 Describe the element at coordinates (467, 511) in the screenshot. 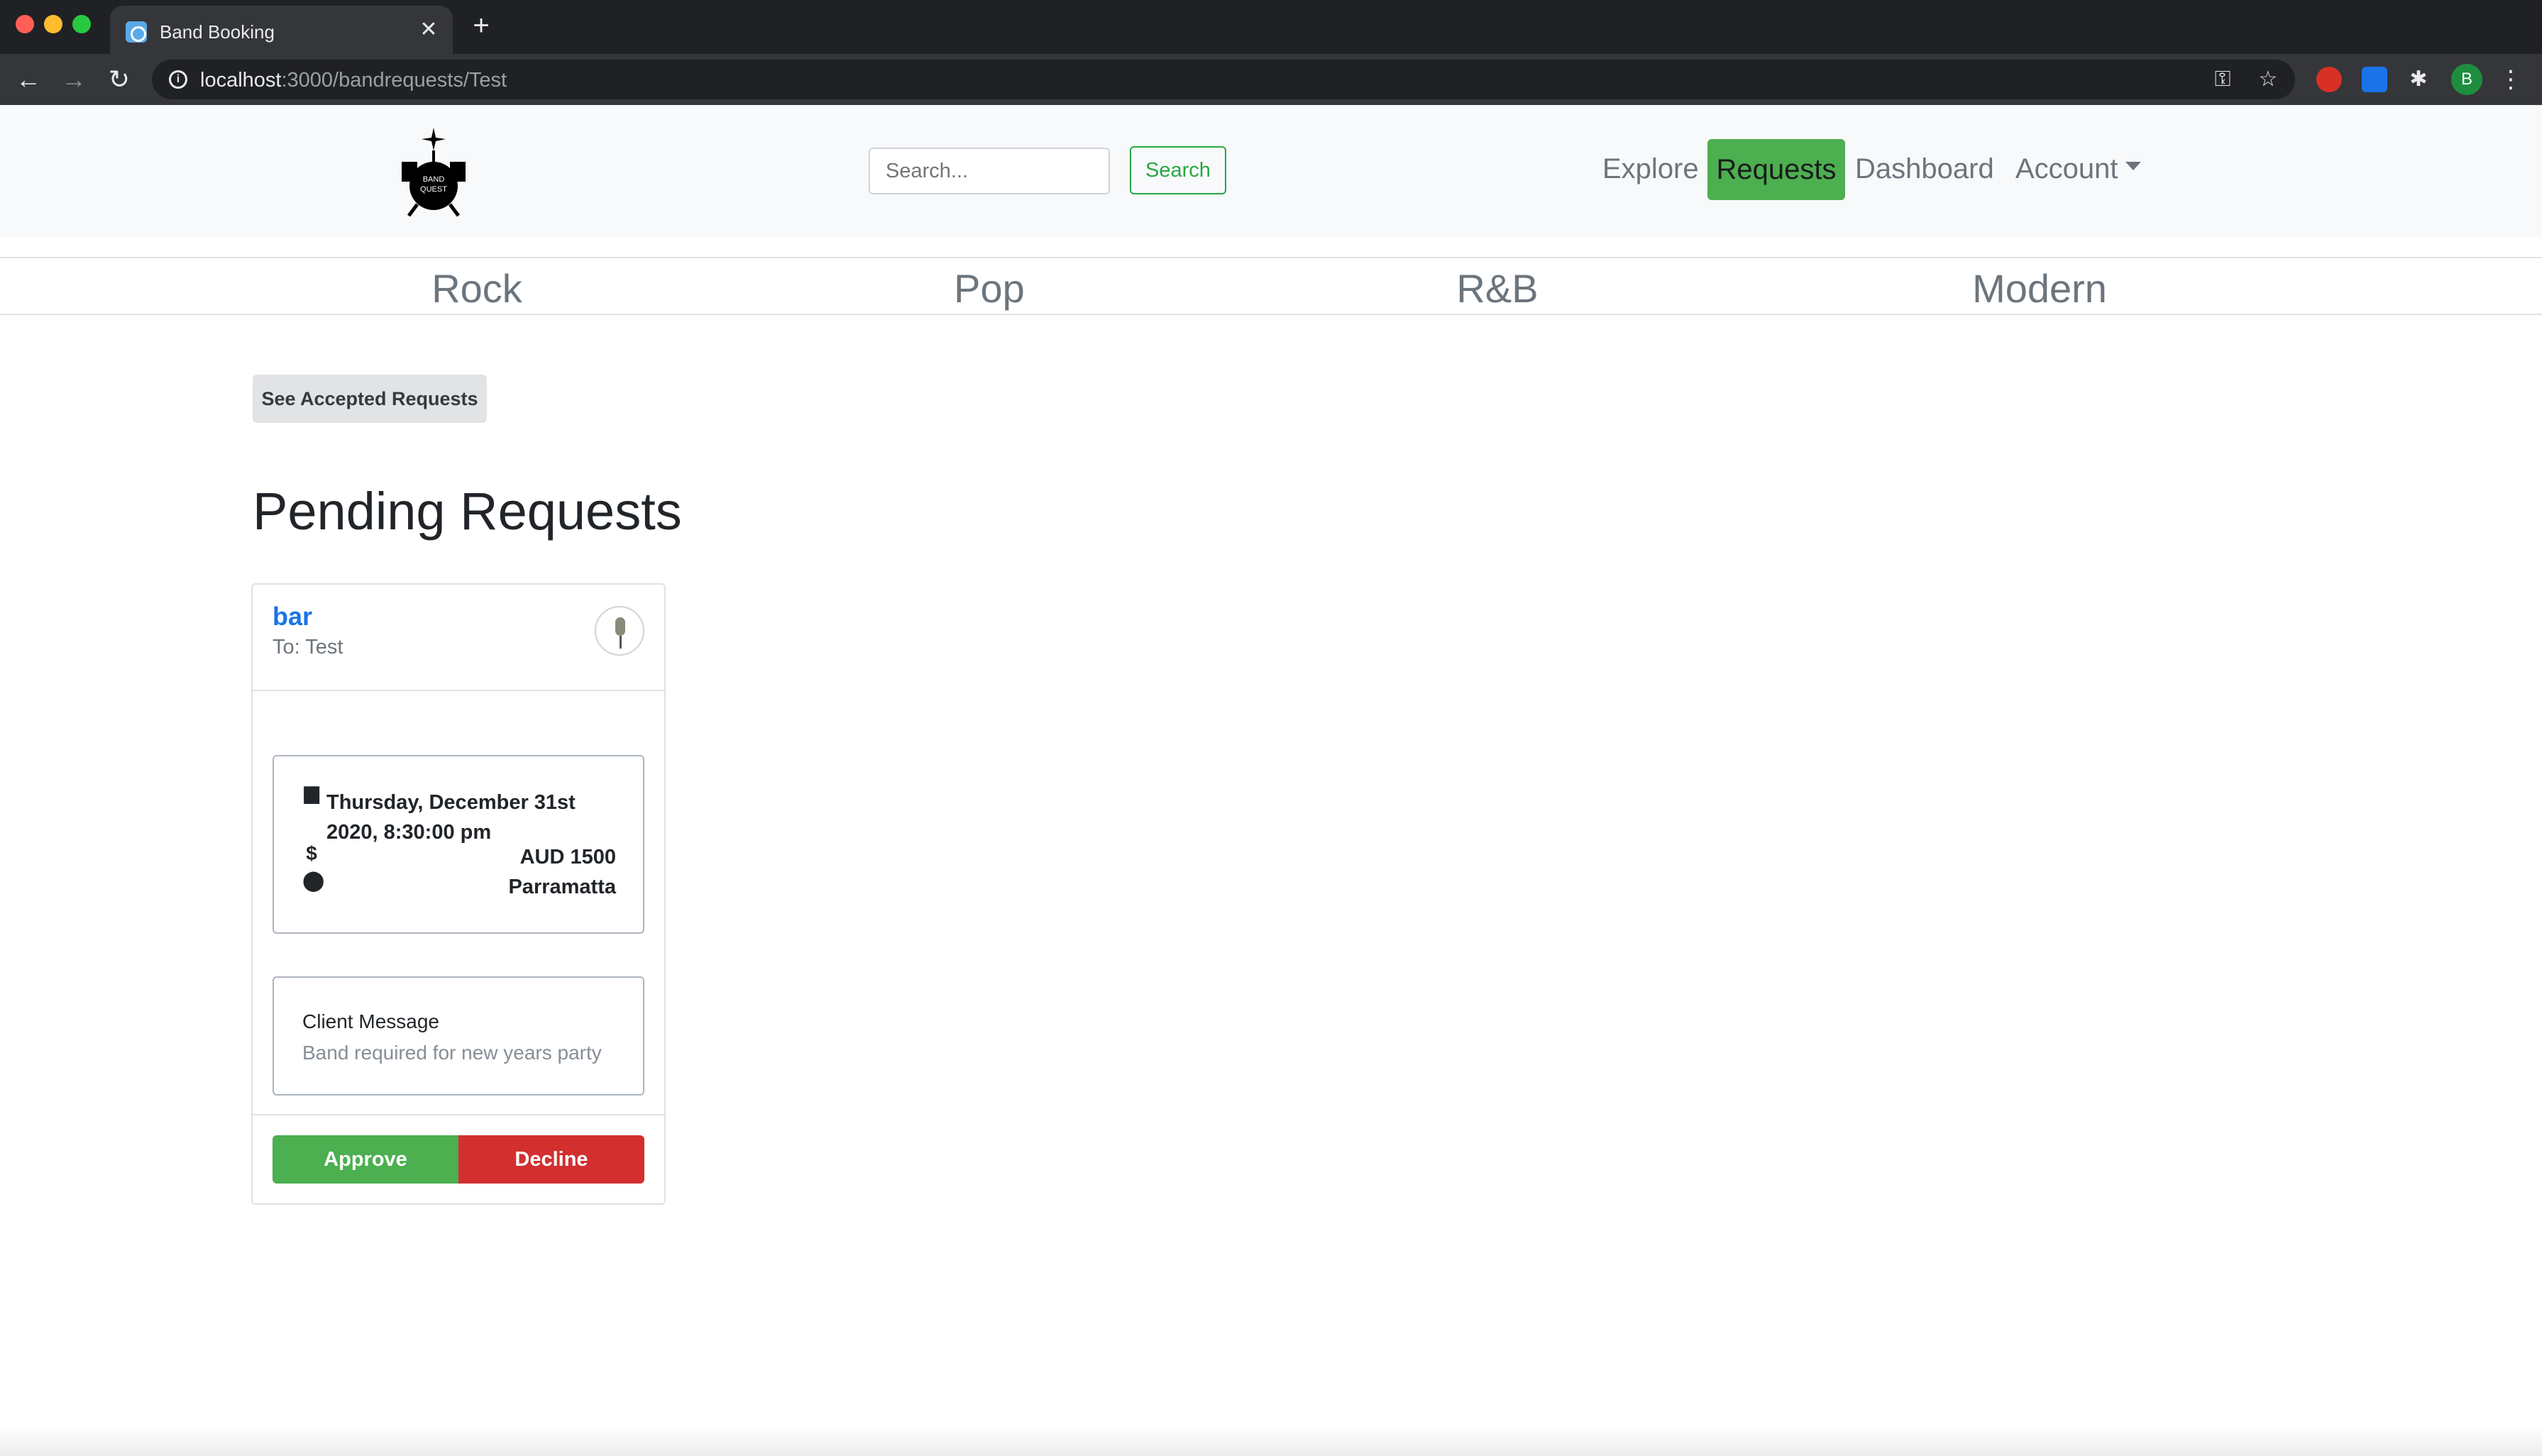

I see `page-title: Pending Requests` at that location.